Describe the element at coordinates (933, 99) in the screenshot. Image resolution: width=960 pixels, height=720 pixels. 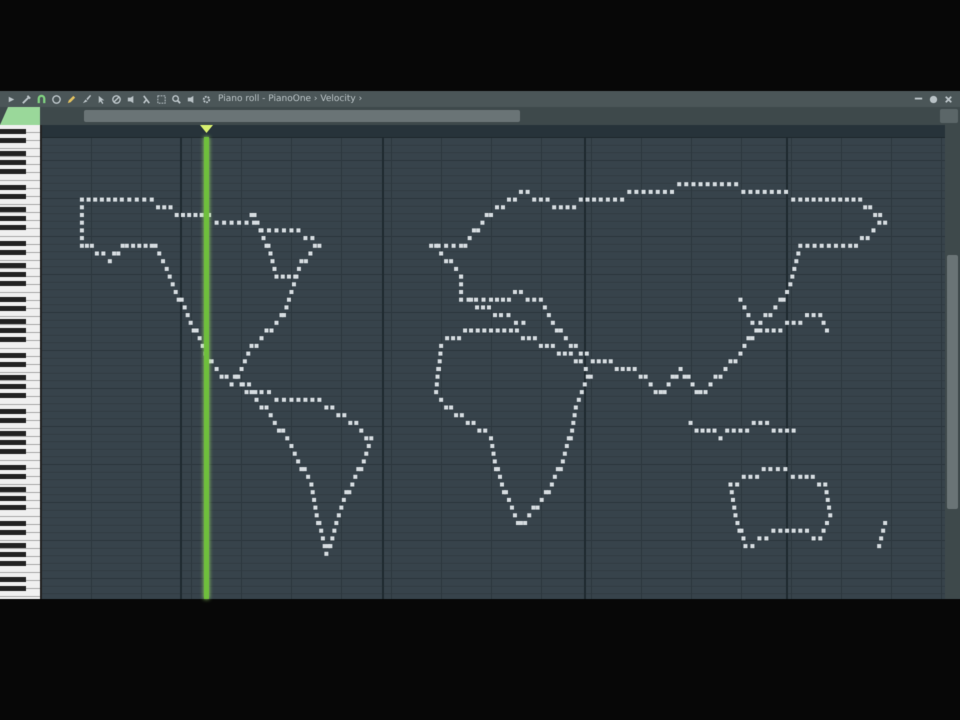
I see `maximize-icon` at that location.